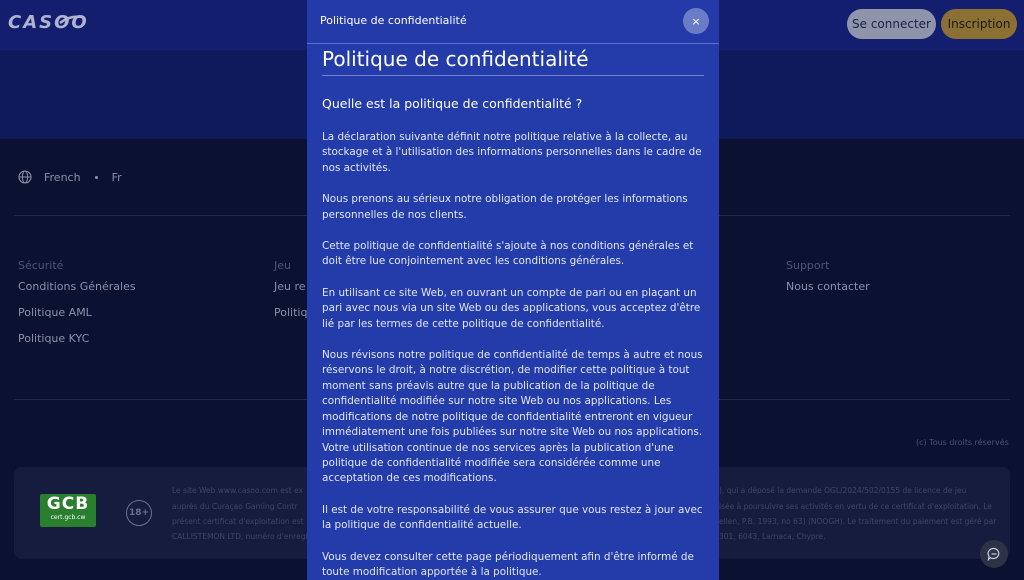 This screenshot has width=1024, height=580. I want to click on gcb-badge-text: GCB, so click(68, 504).